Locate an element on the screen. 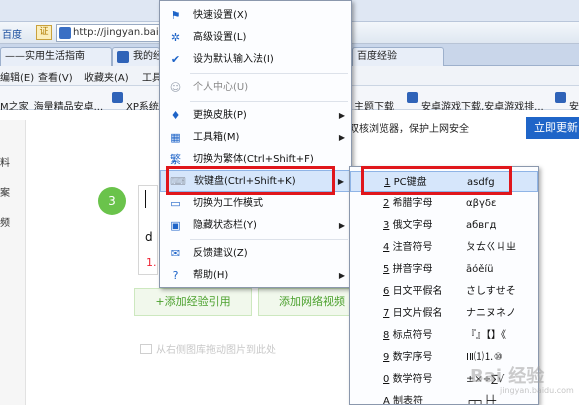 This screenshot has height=405, width=579. highlight-box-soft-keyboard is located at coordinates (250, 180).